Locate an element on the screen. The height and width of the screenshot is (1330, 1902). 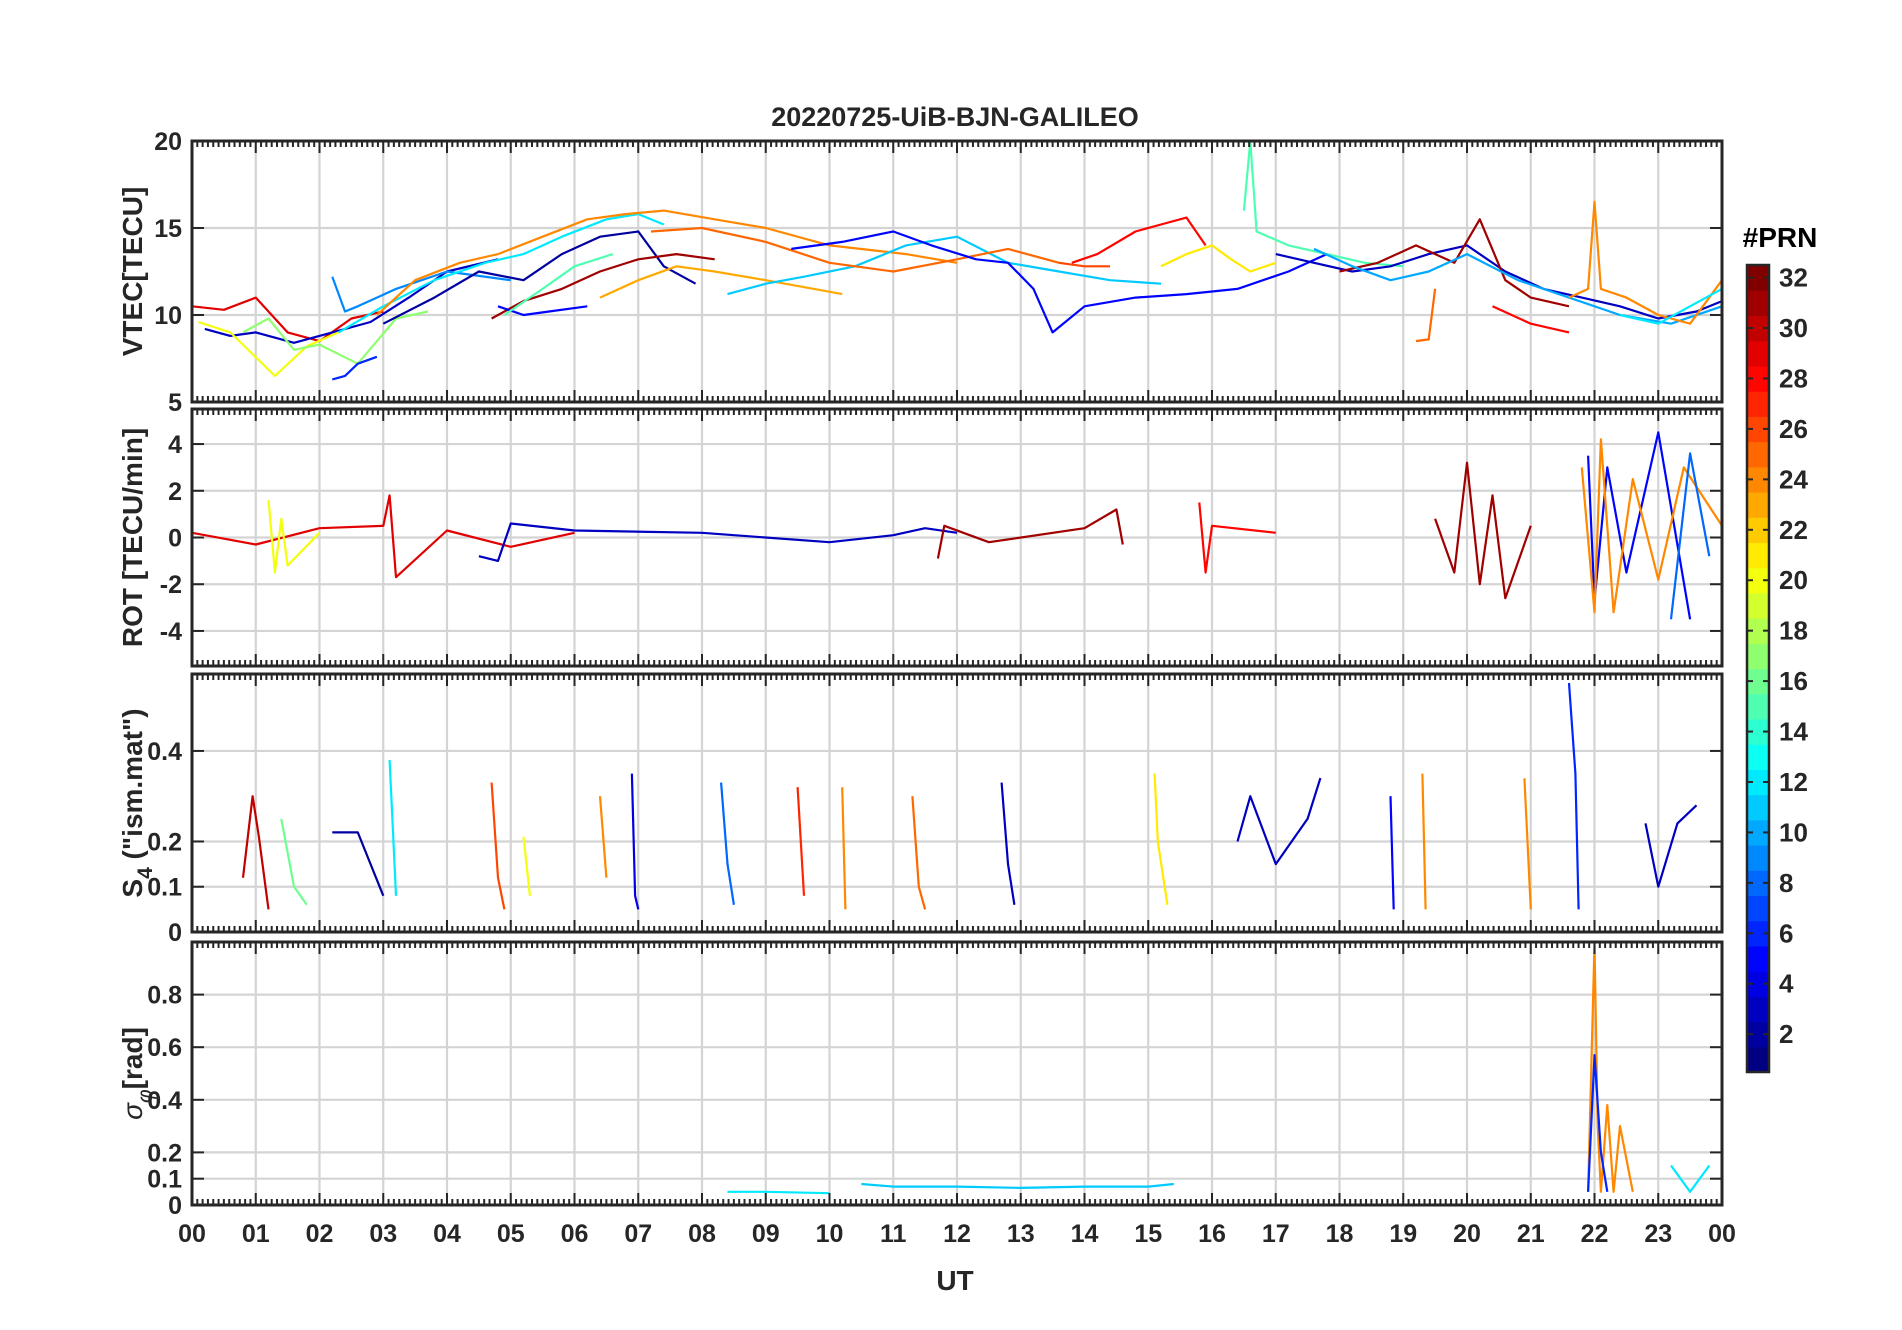
y-tick-label: 4 is located at coordinates (175, 445).